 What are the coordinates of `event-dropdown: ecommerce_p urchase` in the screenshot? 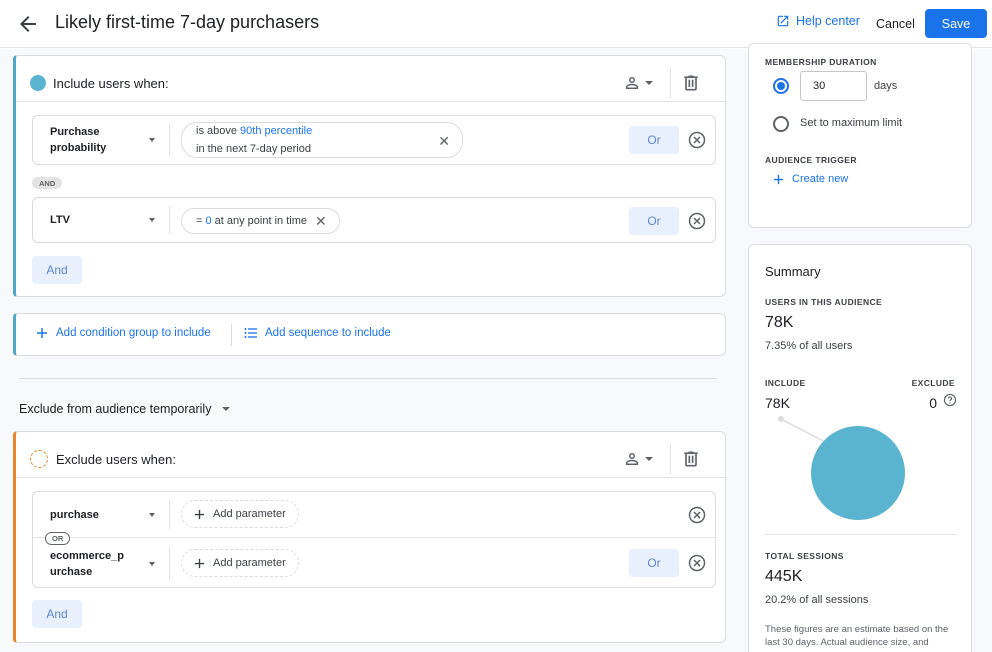 It's located at (101, 563).